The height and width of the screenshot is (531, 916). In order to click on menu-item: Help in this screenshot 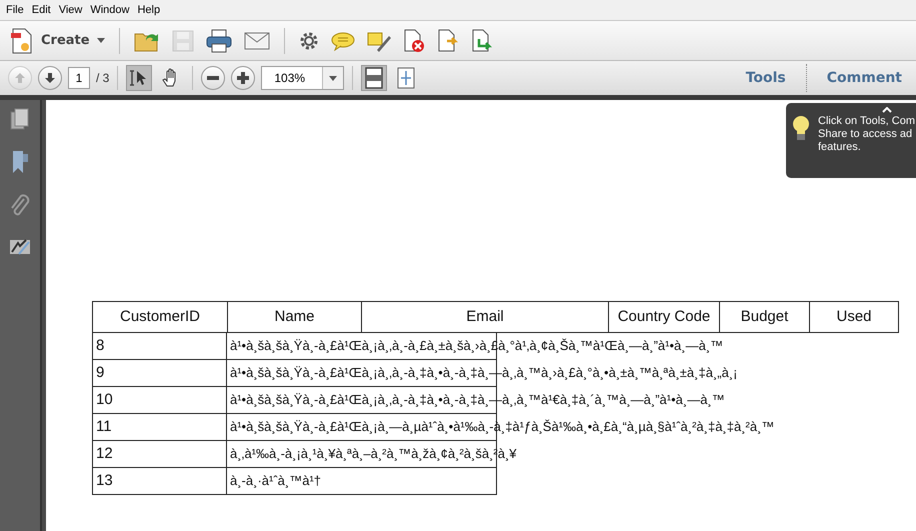, I will do `click(148, 10)`.